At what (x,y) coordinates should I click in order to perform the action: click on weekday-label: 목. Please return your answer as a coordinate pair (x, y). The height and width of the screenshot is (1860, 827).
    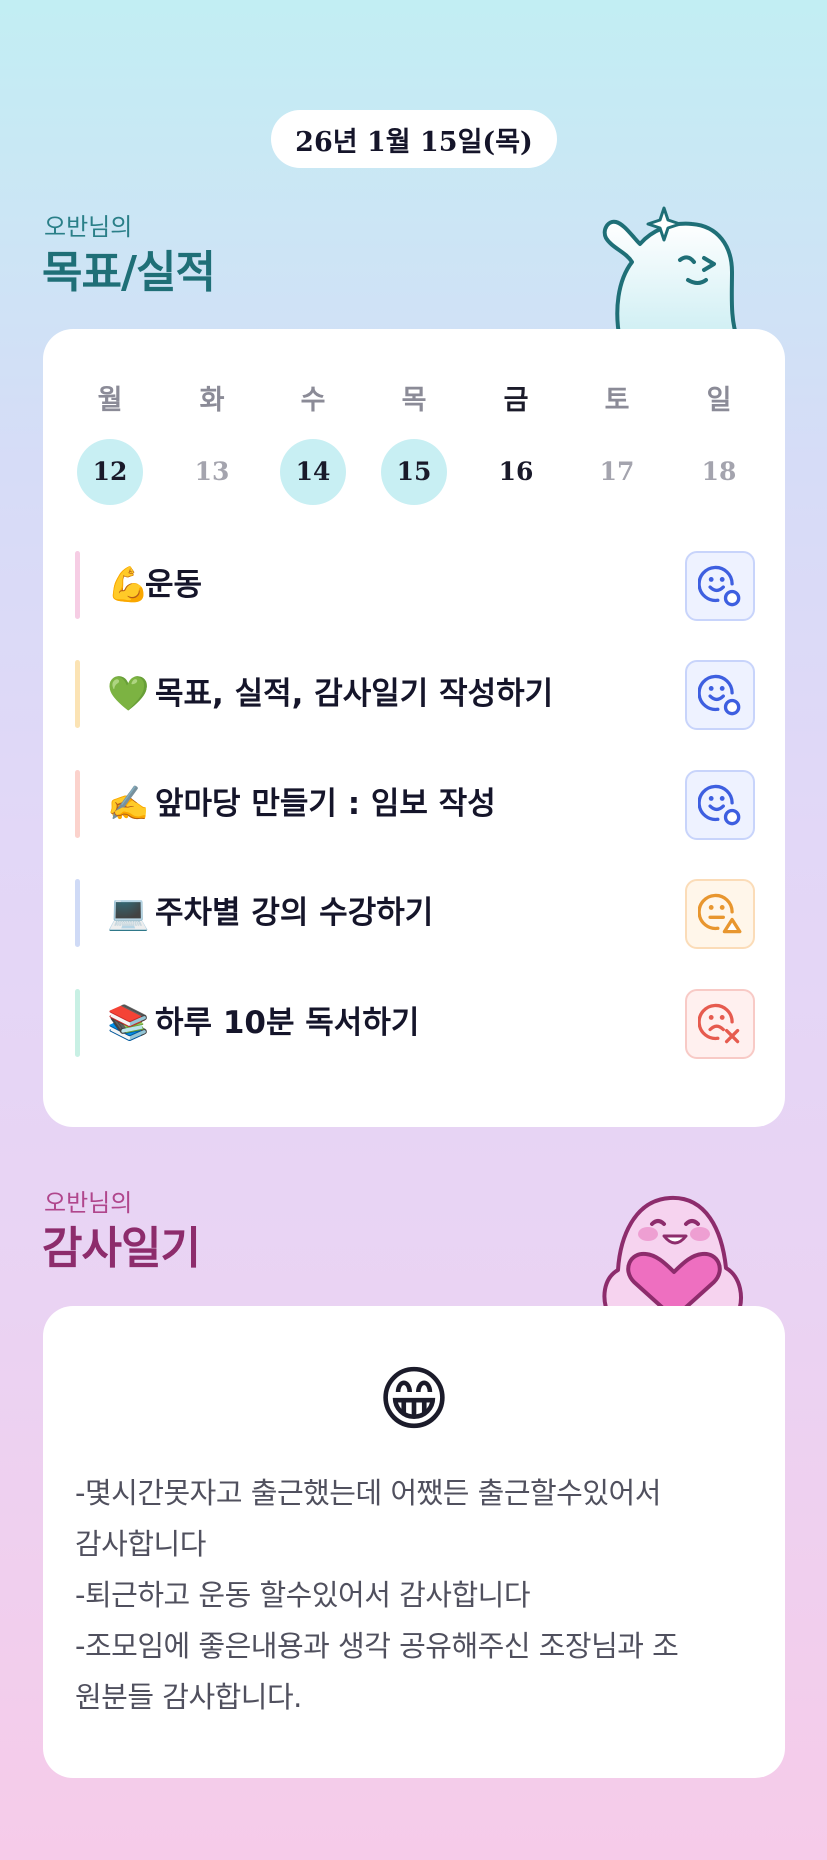
    Looking at the image, I should click on (414, 400).